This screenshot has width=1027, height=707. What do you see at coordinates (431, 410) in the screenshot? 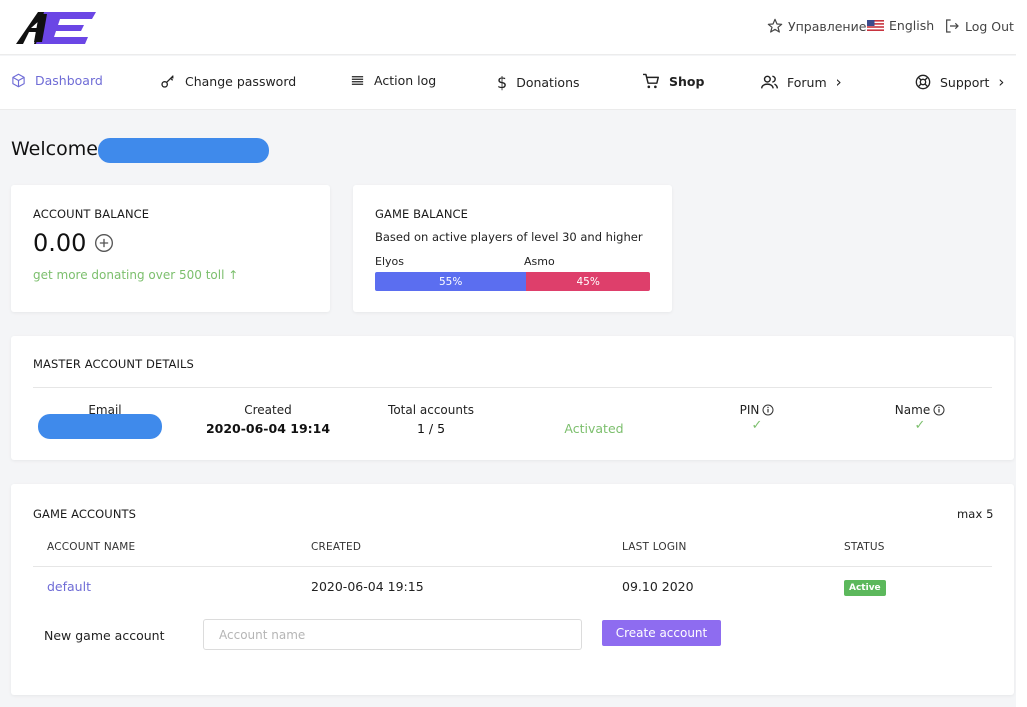
I see `total-accounts-label: Total accounts` at bounding box center [431, 410].